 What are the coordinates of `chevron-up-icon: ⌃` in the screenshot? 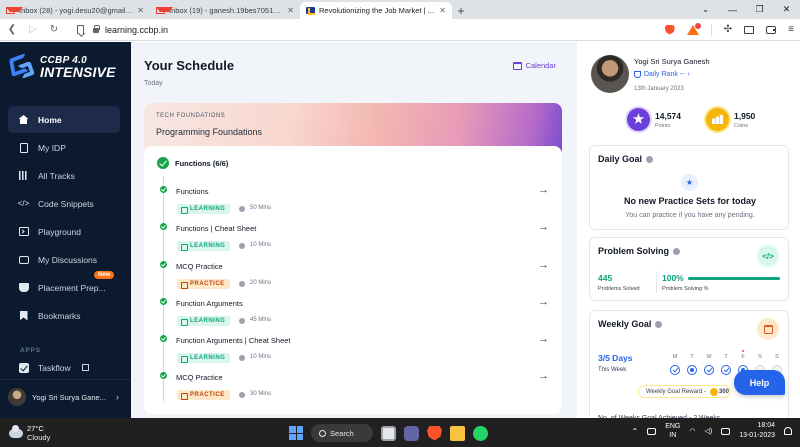 It's located at (634, 431).